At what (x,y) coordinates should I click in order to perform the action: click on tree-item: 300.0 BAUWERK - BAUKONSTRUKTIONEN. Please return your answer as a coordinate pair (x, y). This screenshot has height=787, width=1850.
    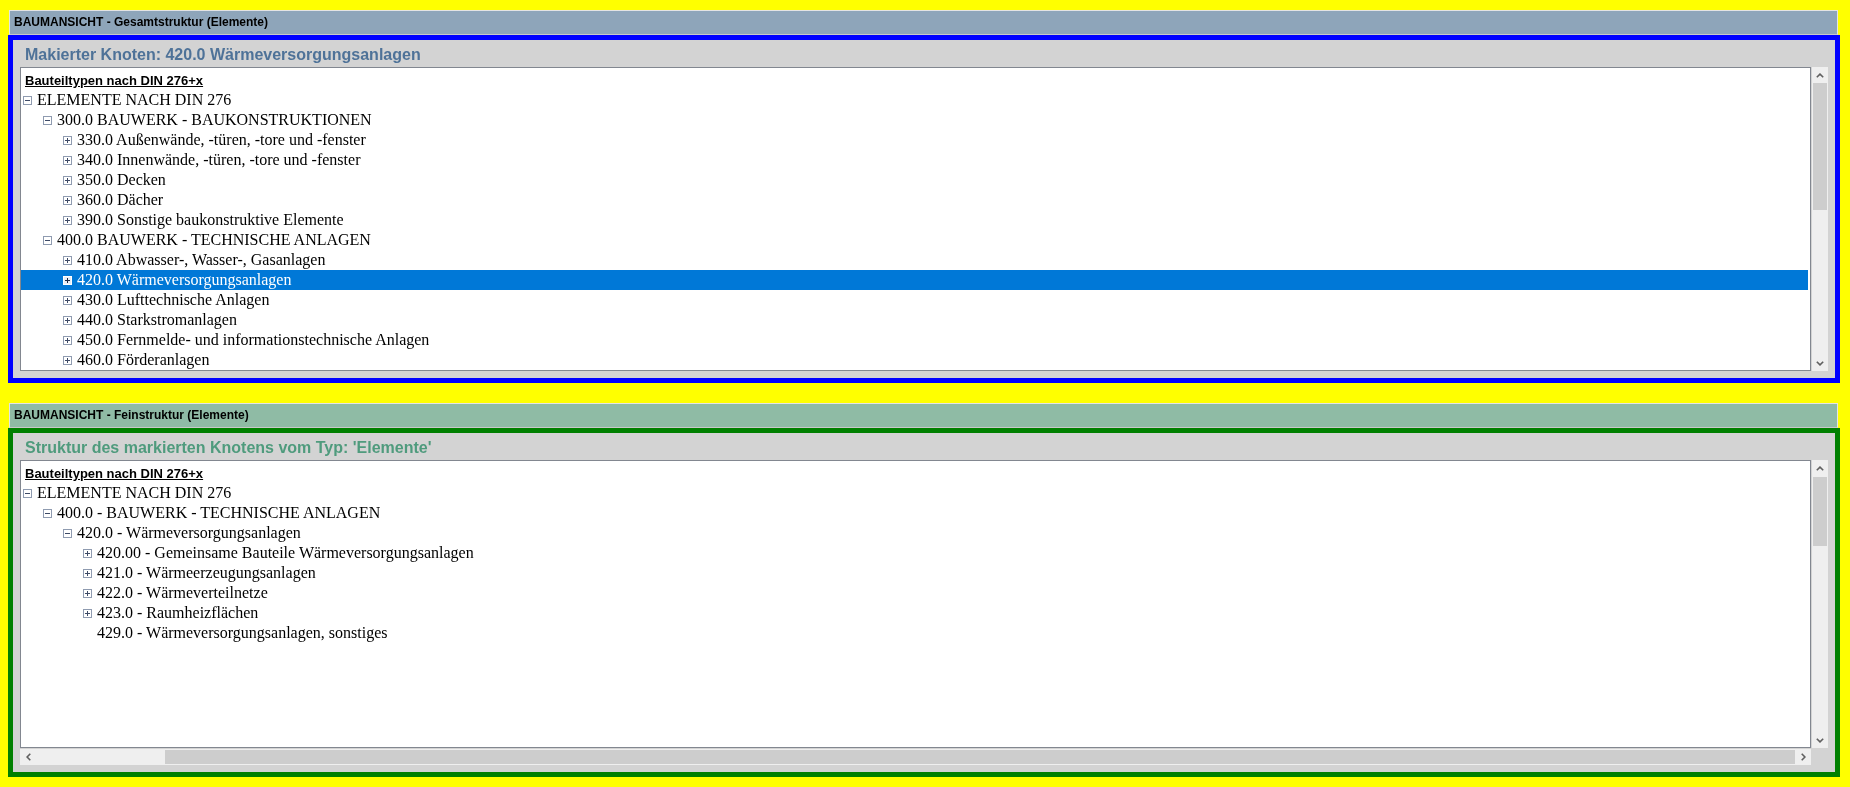
    Looking at the image, I should click on (914, 120).